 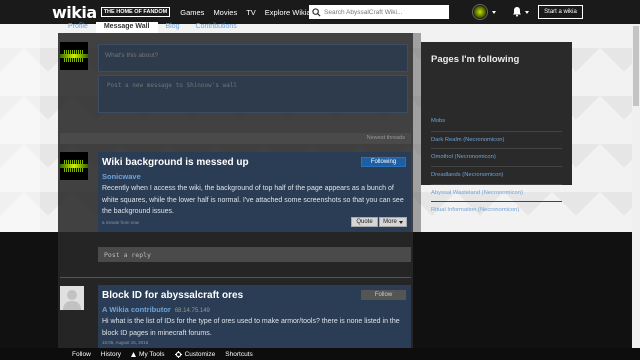 I want to click on thread-divider, so click(x=235, y=277).